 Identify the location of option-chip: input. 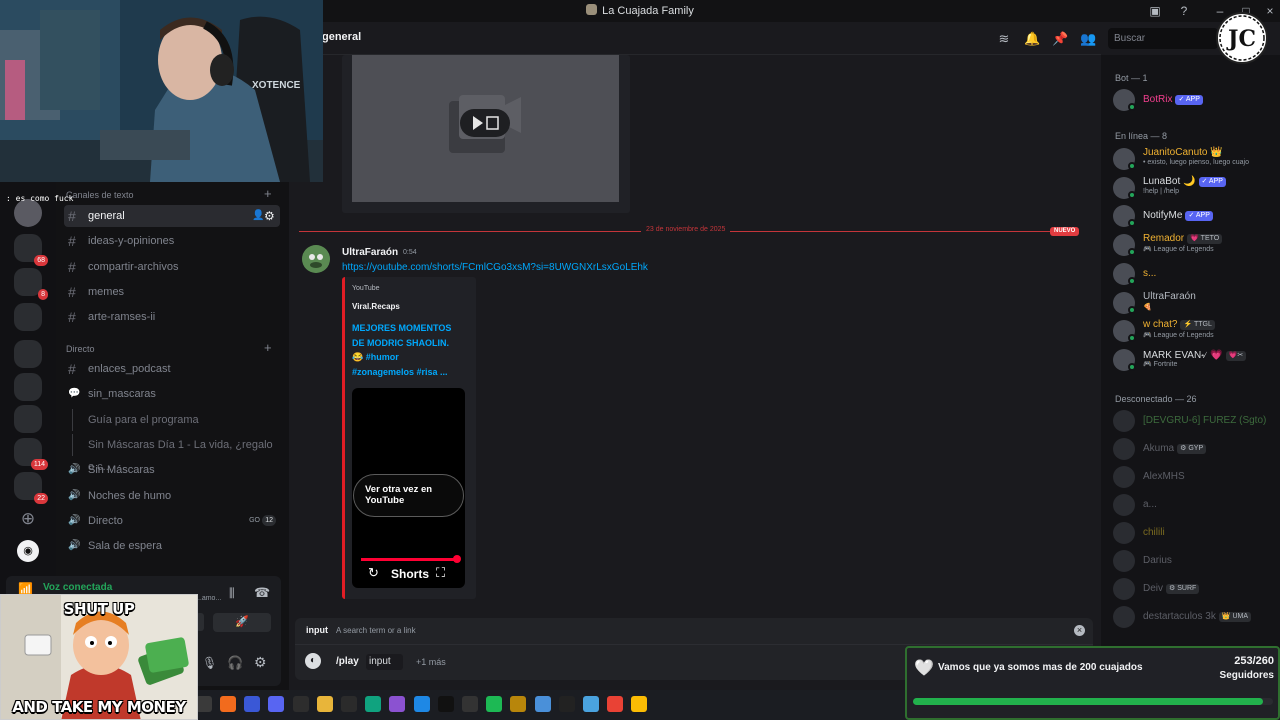
(384, 662).